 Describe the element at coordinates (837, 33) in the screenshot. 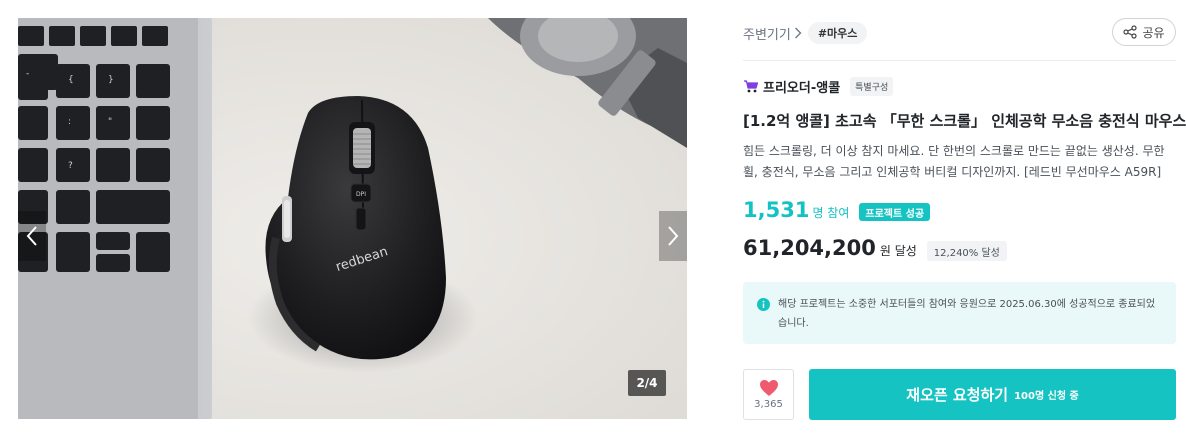

I see `category-tag-chip: #마우스` at that location.